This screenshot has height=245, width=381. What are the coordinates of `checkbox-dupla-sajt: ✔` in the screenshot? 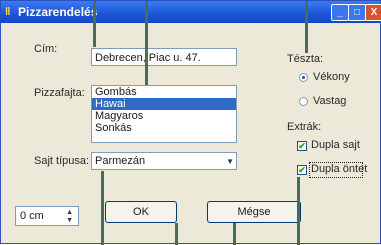 It's located at (302, 146).